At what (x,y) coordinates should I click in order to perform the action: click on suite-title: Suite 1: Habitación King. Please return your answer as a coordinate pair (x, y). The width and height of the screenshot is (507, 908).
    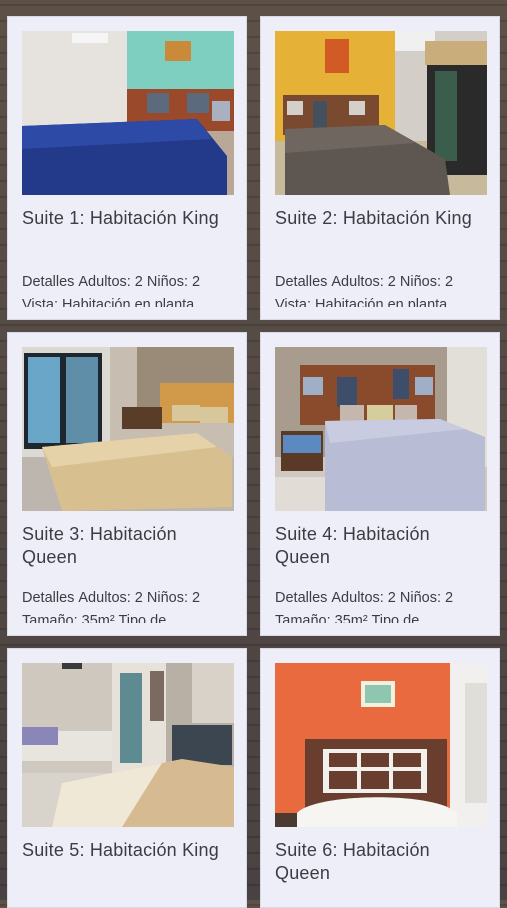
    Looking at the image, I should click on (129, 218).